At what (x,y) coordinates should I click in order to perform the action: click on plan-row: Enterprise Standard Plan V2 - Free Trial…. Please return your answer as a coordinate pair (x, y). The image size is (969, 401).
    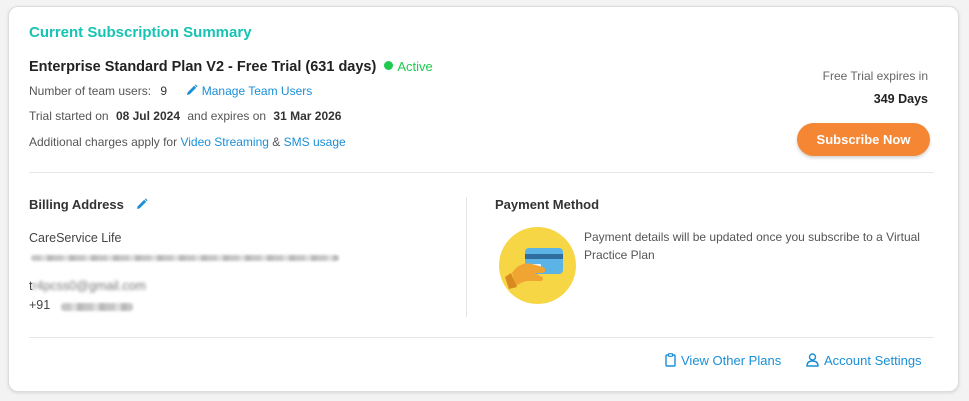
    Looking at the image, I should click on (231, 67).